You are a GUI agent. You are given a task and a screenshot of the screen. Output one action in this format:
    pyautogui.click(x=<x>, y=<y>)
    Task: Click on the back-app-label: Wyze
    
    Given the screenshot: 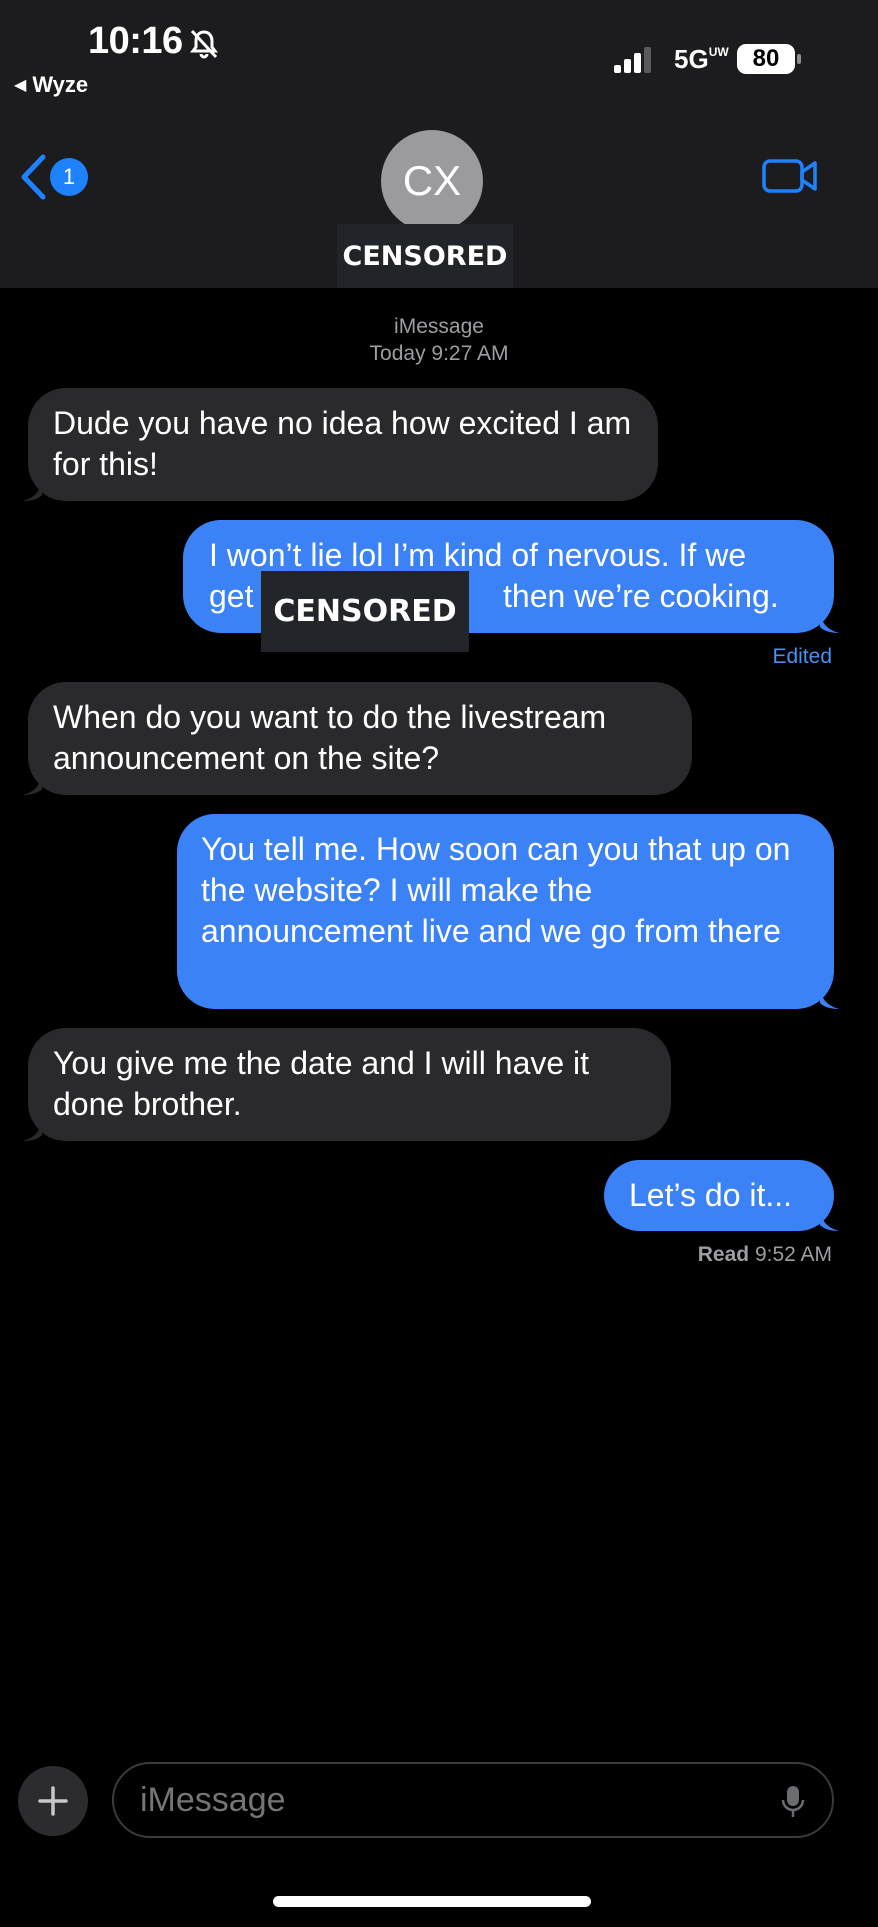 What is the action you would take?
    pyautogui.click(x=60, y=84)
    